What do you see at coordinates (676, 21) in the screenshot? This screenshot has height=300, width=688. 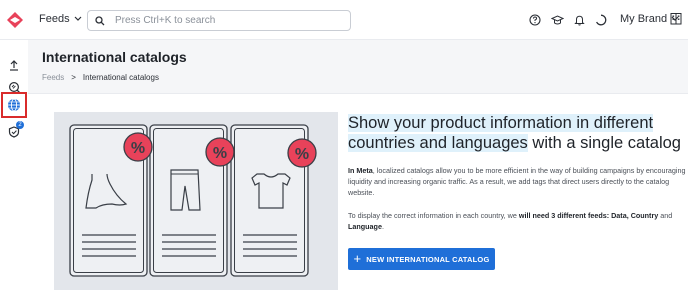 I see `building-icon` at bounding box center [676, 21].